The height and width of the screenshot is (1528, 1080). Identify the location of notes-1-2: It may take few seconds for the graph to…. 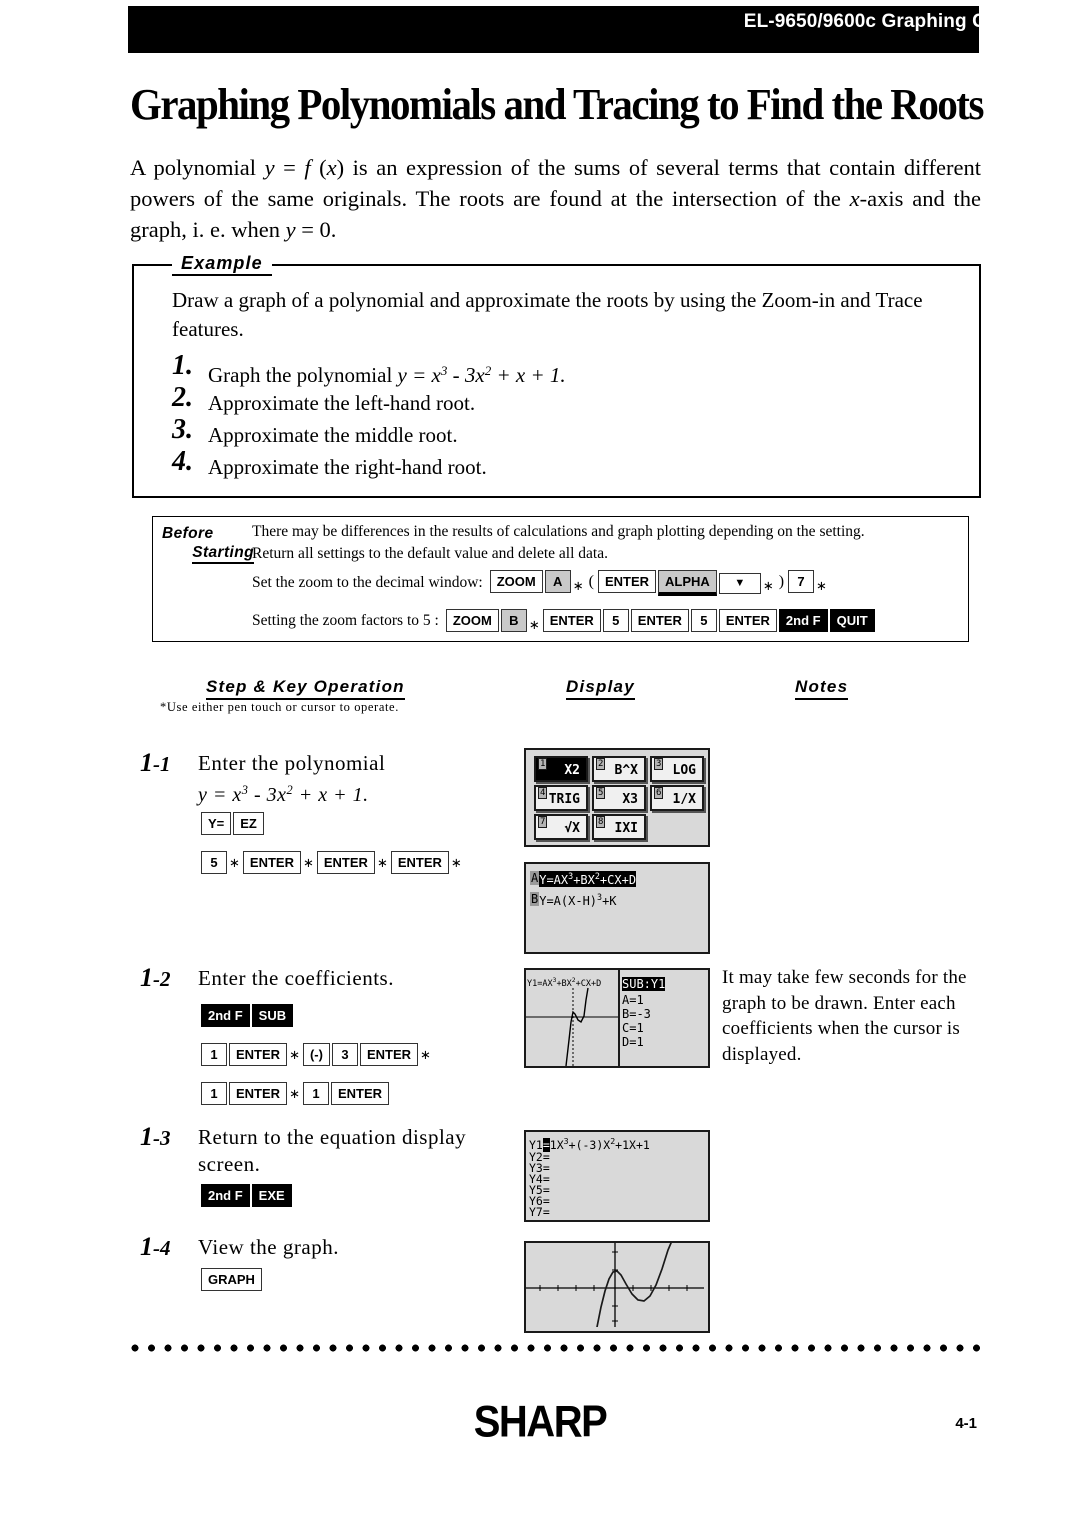
(844, 1016).